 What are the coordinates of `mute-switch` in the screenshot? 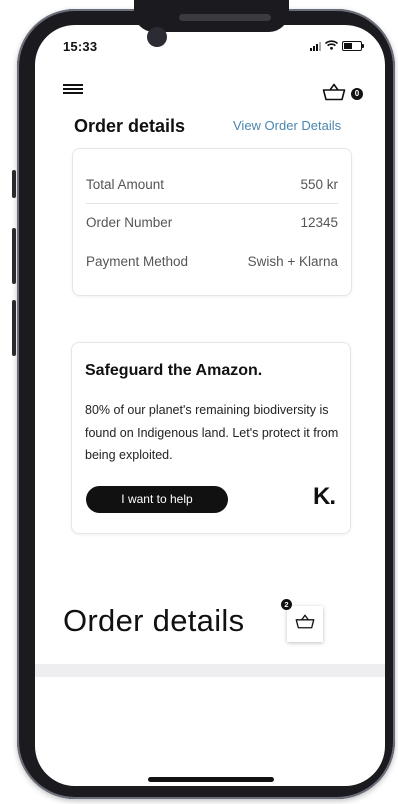 It's located at (14, 184).